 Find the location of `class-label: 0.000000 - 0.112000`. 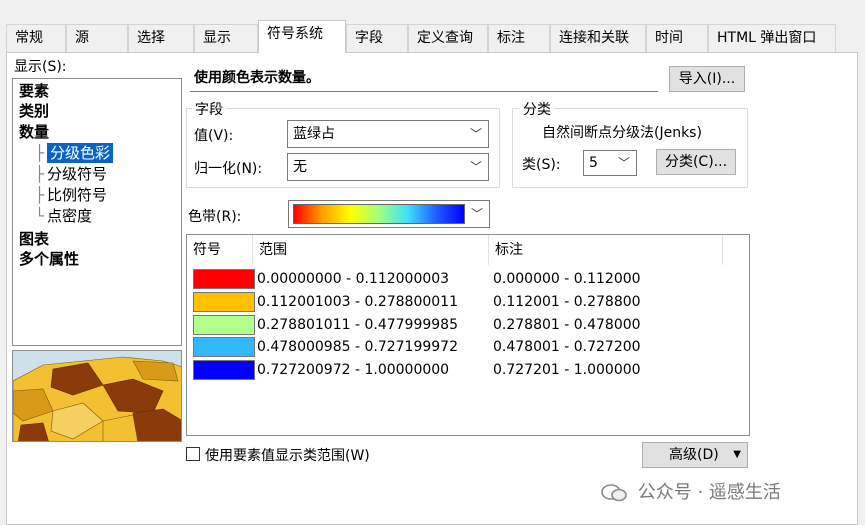

class-label: 0.000000 - 0.112000 is located at coordinates (567, 279).